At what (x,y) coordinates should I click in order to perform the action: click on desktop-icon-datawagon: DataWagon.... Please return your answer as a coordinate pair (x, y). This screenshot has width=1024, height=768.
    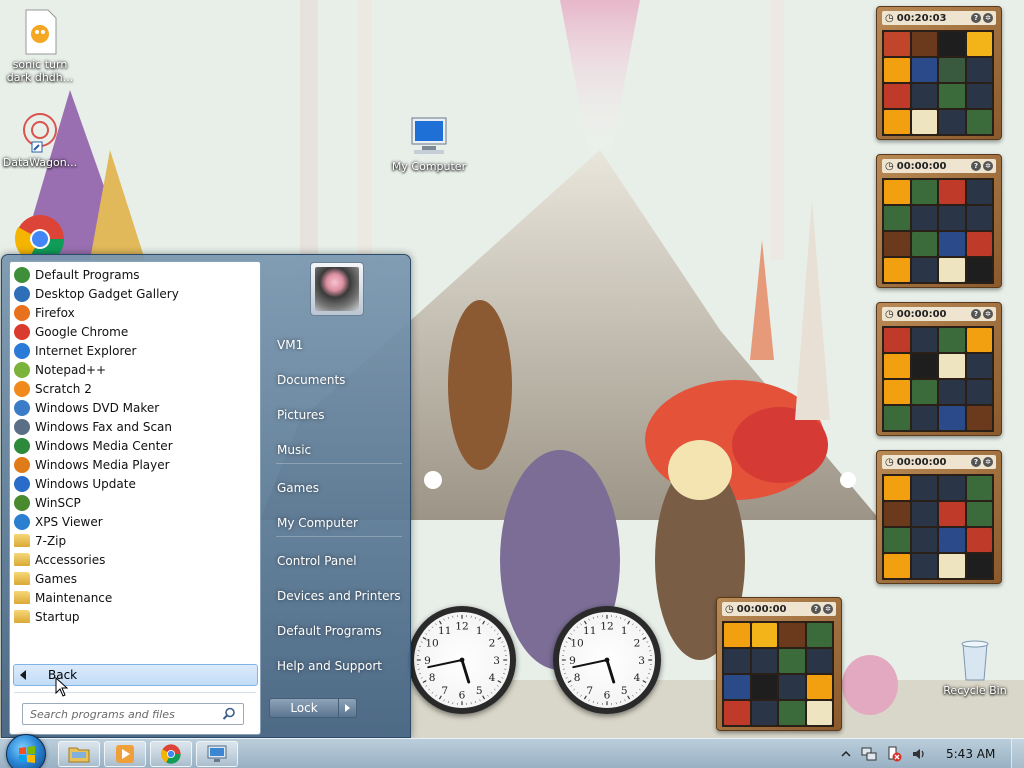
    Looking at the image, I should click on (40, 139).